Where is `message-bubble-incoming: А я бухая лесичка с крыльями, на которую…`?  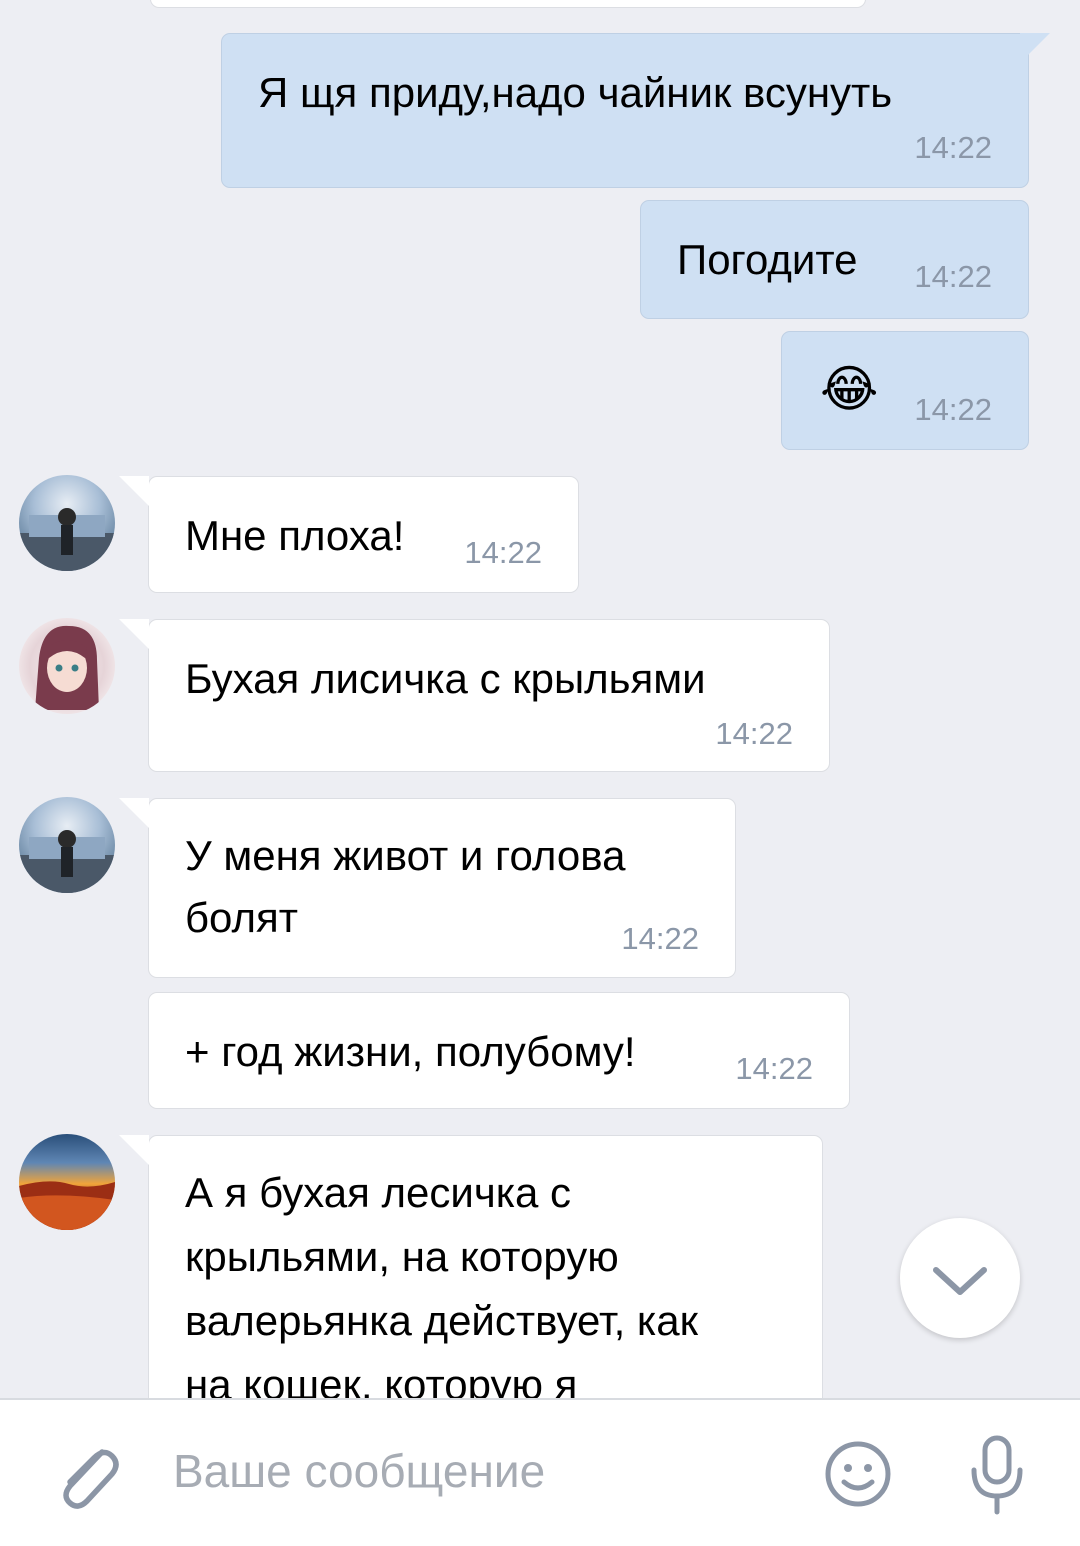
message-bubble-incoming: А я бухая лесичка с крыльями, на которую… is located at coordinates (471, 1266).